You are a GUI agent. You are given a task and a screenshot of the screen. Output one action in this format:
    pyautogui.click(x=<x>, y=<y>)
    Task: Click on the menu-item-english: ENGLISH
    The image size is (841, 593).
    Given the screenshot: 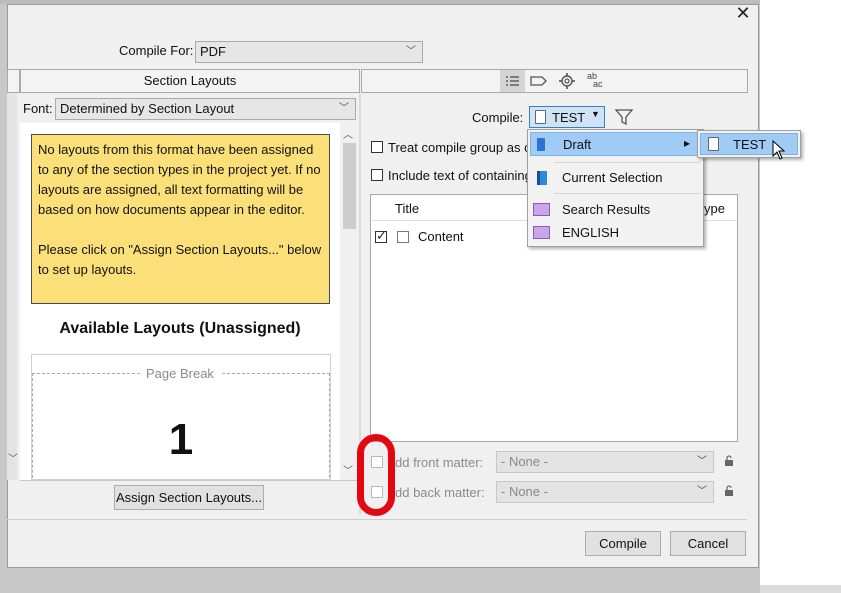 What is the action you would take?
    pyautogui.click(x=615, y=233)
    